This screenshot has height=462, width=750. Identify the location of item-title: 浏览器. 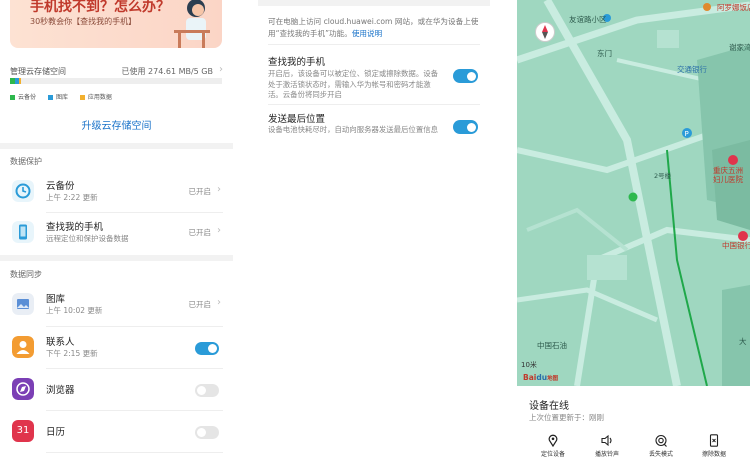
(60, 390).